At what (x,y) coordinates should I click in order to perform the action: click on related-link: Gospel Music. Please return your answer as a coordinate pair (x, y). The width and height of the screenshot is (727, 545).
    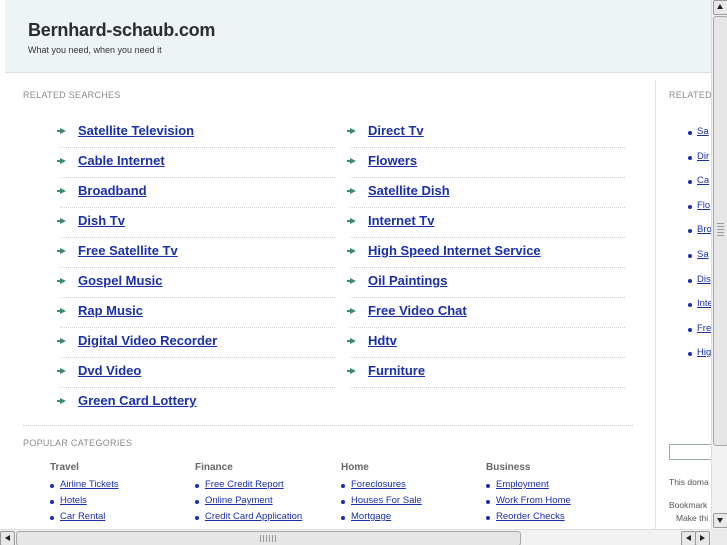
    Looking at the image, I should click on (120, 280).